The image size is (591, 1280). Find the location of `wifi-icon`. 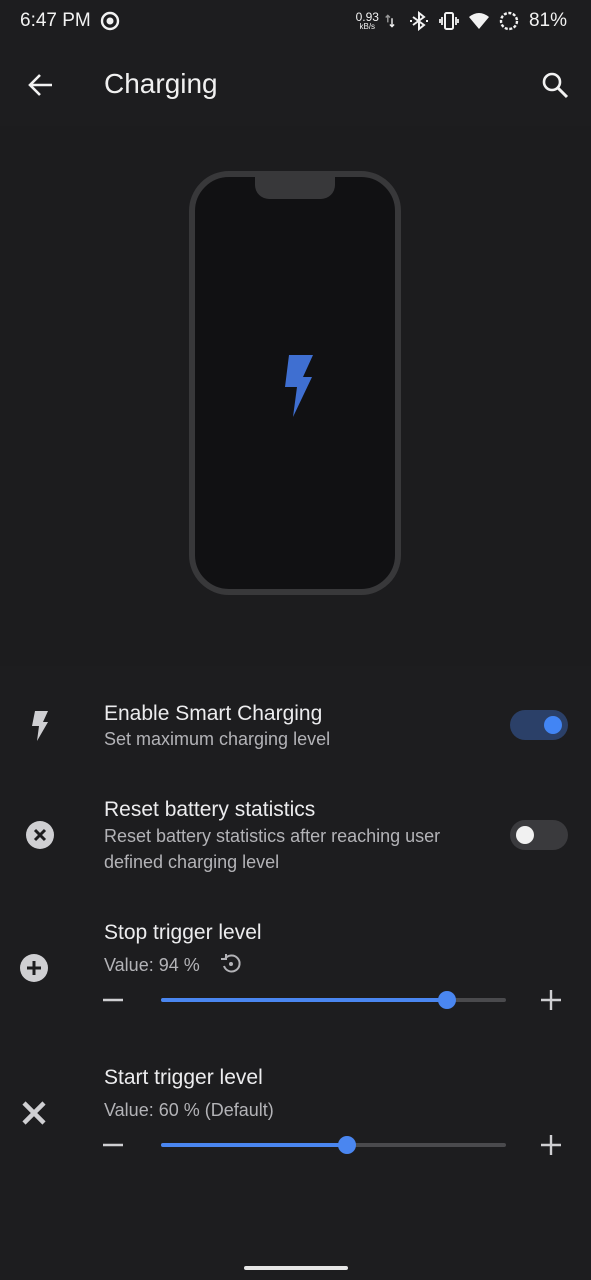

wifi-icon is located at coordinates (478, 21).